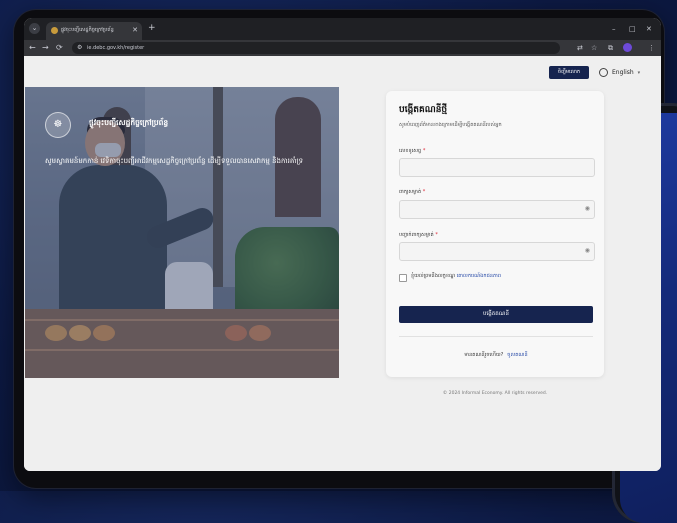 The width and height of the screenshot is (677, 523). What do you see at coordinates (623, 72) in the screenshot?
I see `language-label: English` at bounding box center [623, 72].